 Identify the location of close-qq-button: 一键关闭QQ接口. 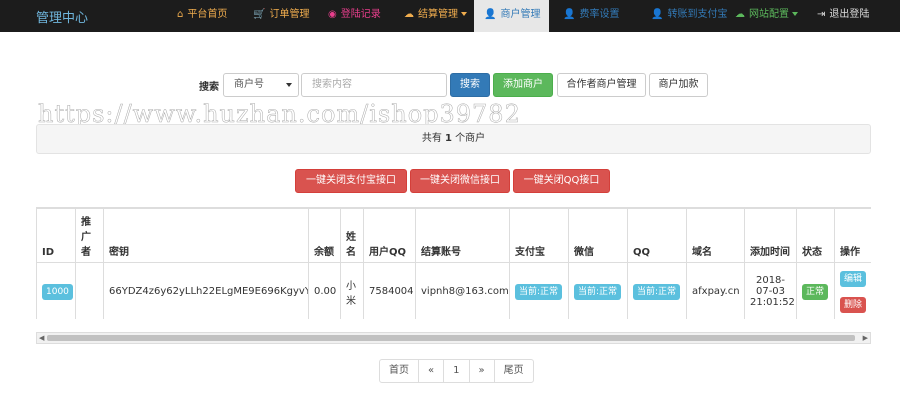
(561, 181).